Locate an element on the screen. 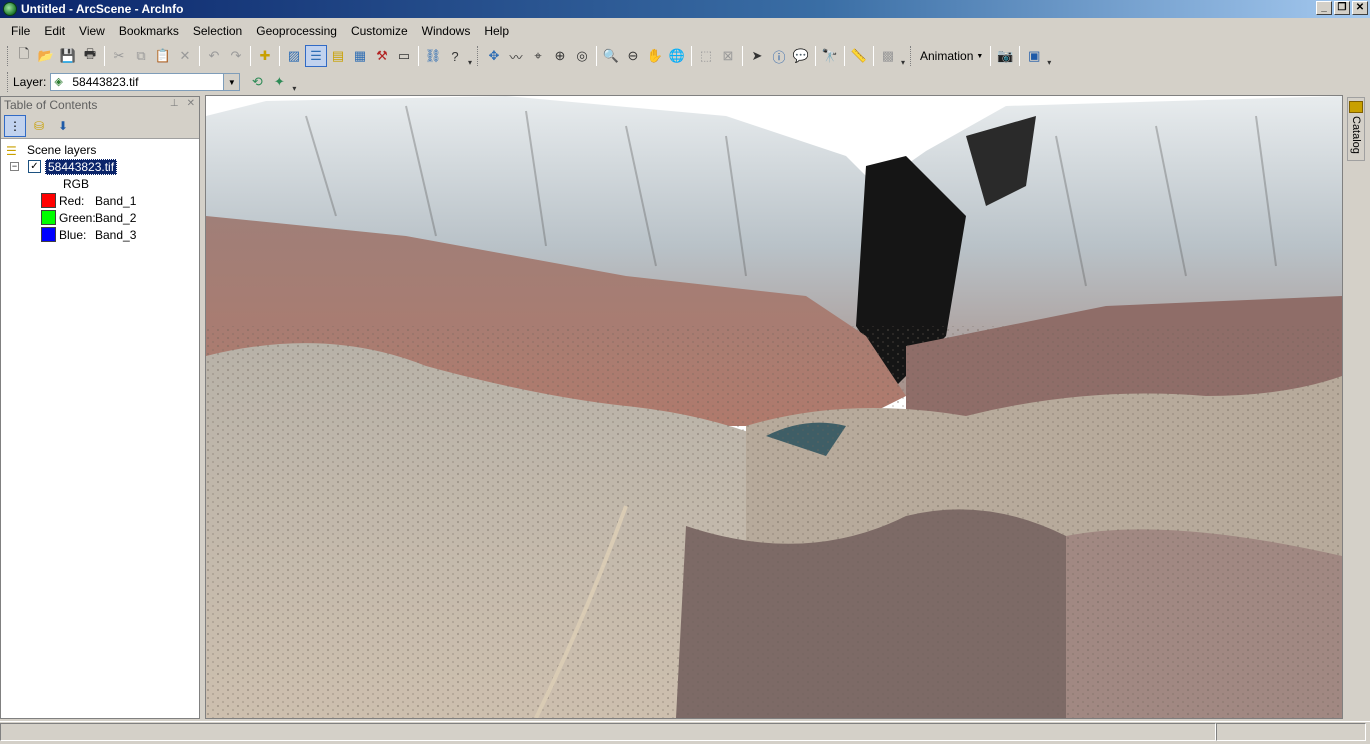 Image resolution: width=1370 pixels, height=744 pixels. pin-icon: ⊥ is located at coordinates (174, 103).